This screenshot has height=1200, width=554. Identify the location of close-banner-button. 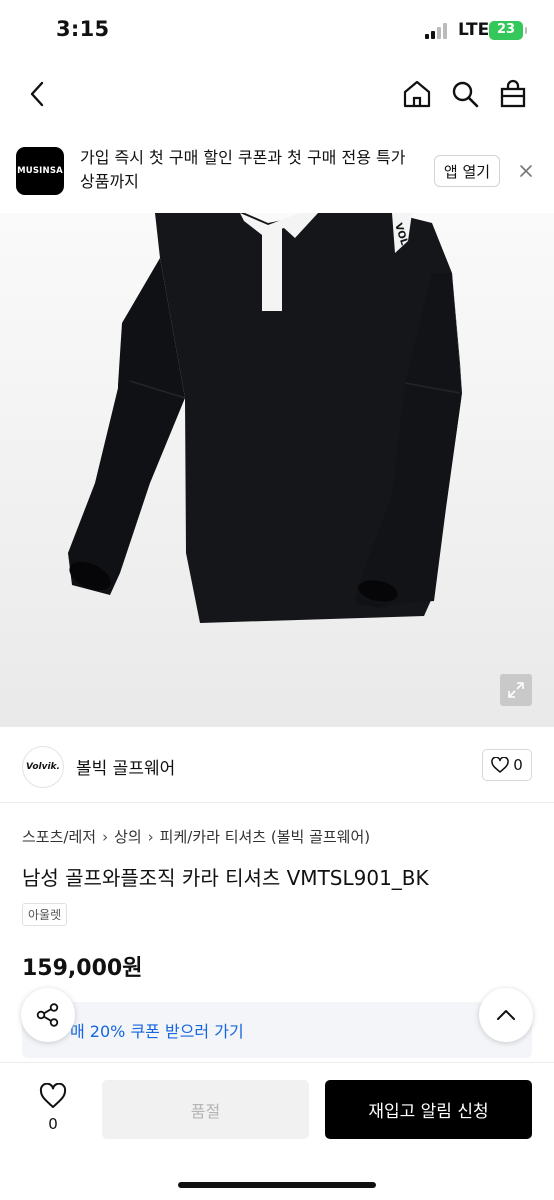
(526, 171).